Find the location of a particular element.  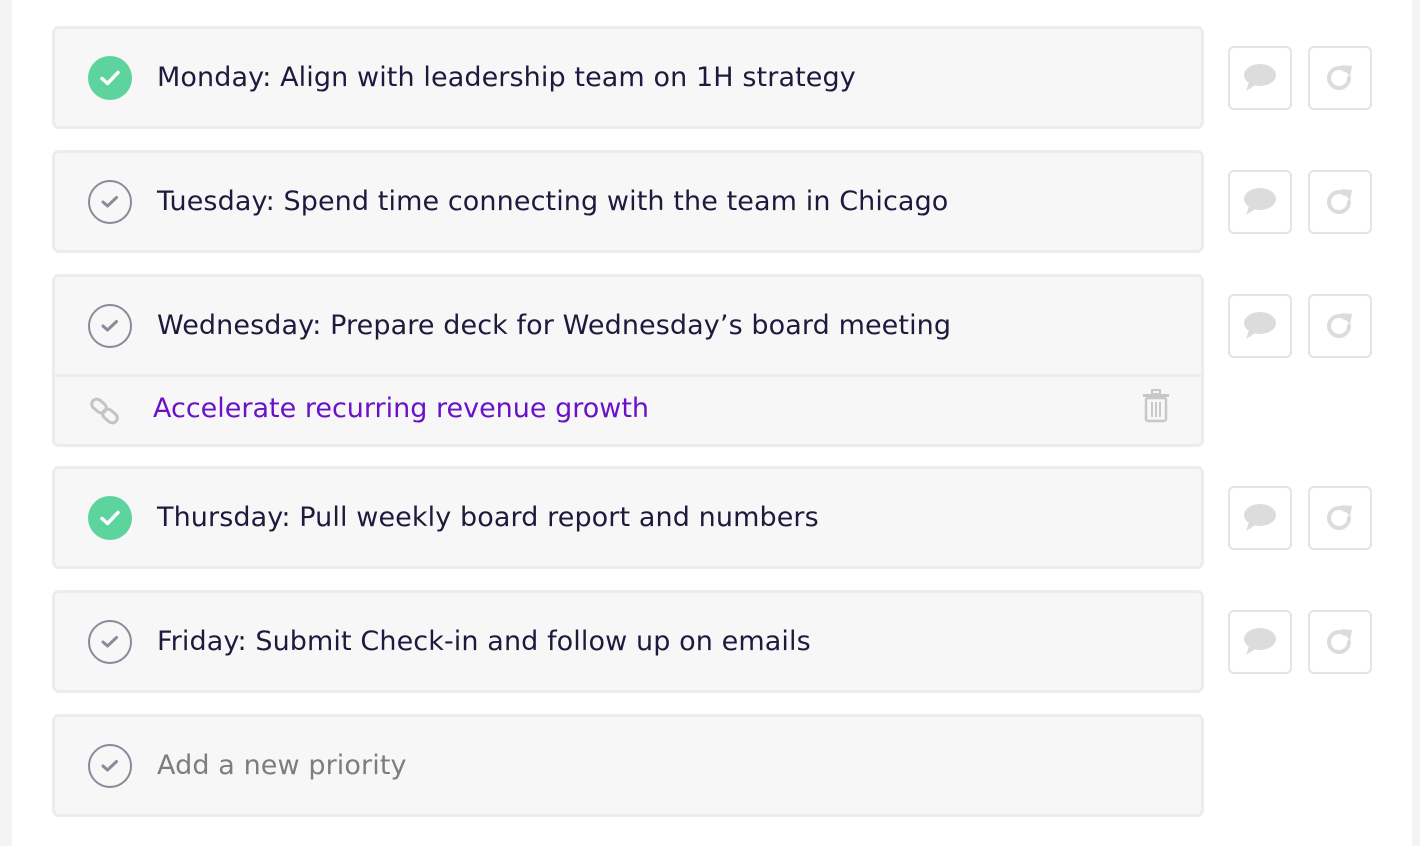

linked-goal-link: Accelerate recurring revenue growth is located at coordinates (401, 408).